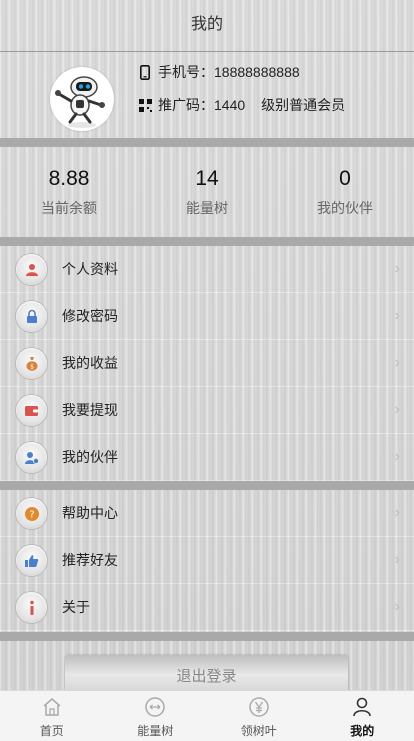  I want to click on profile-section: 手机号： 18888888888 推广码： 1440 级别 普通会员, so click(207, 95).